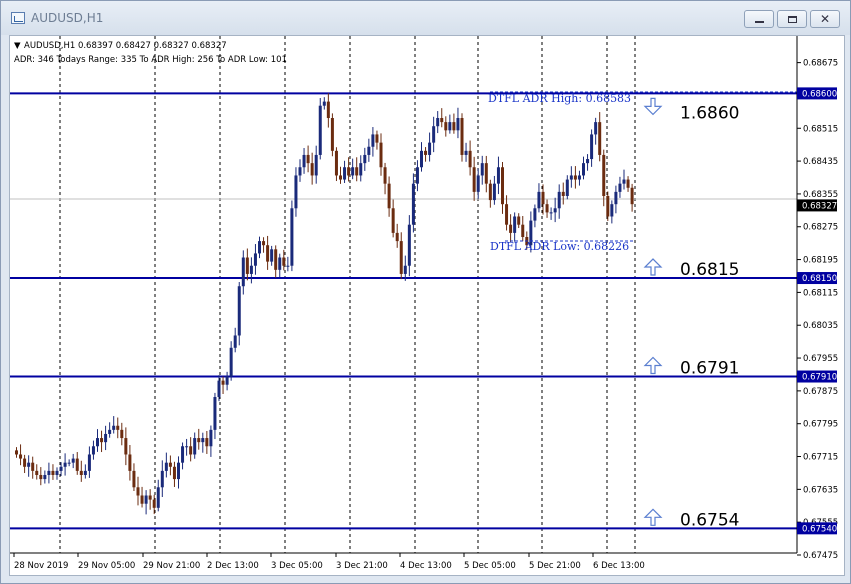  I want to click on level-label: 0.6754, so click(709, 520).